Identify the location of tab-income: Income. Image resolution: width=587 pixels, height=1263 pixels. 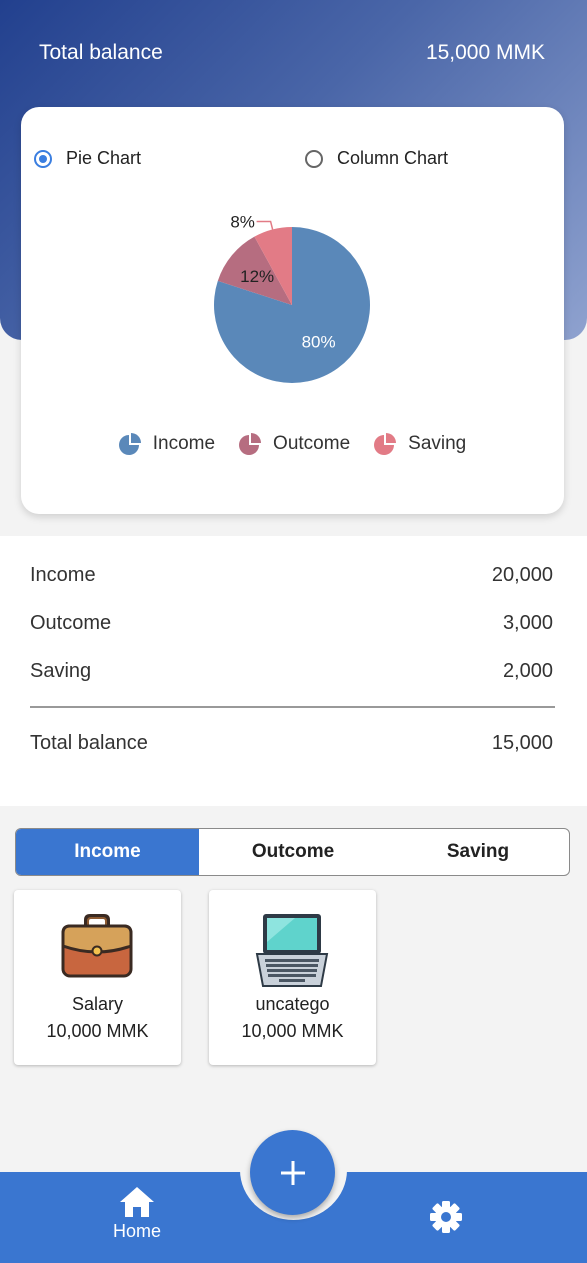
(107, 852).